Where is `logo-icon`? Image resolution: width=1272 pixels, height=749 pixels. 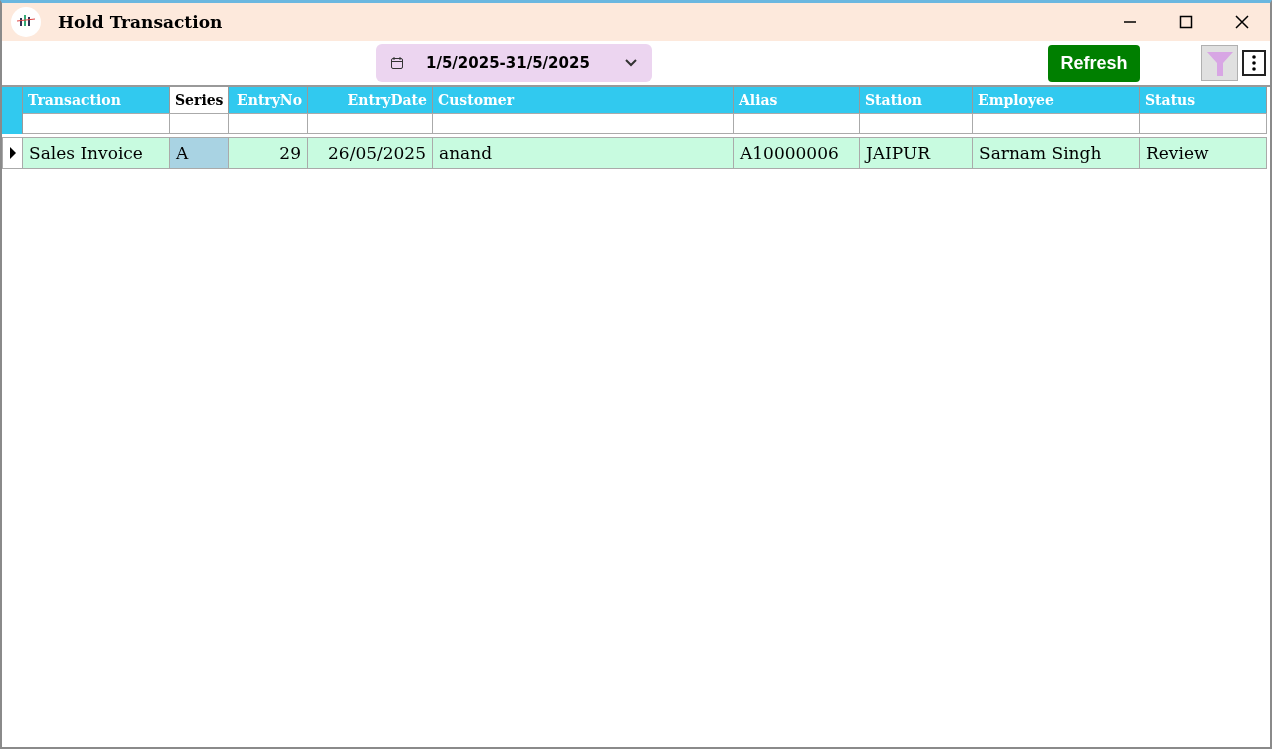 logo-icon is located at coordinates (26, 22).